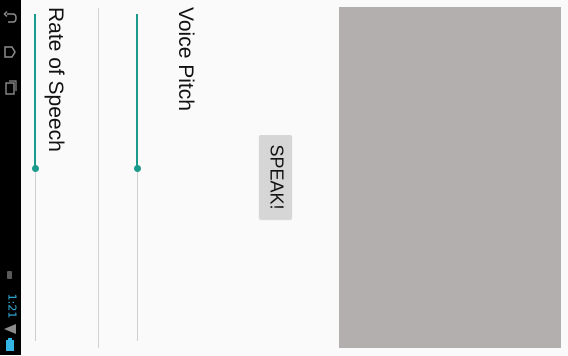  I want to click on voice-pitch-label: Voice Pitch, so click(185, 59).